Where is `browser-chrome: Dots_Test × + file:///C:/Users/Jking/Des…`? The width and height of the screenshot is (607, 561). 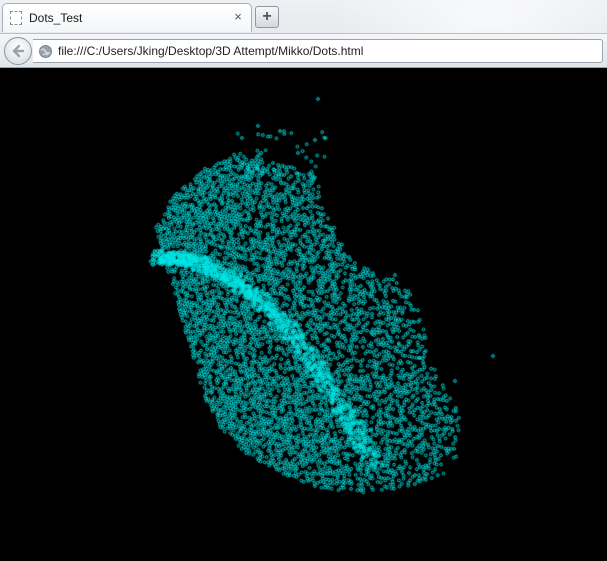
browser-chrome: Dots_Test × + file:///C:/Users/Jking/Des… is located at coordinates (303, 34).